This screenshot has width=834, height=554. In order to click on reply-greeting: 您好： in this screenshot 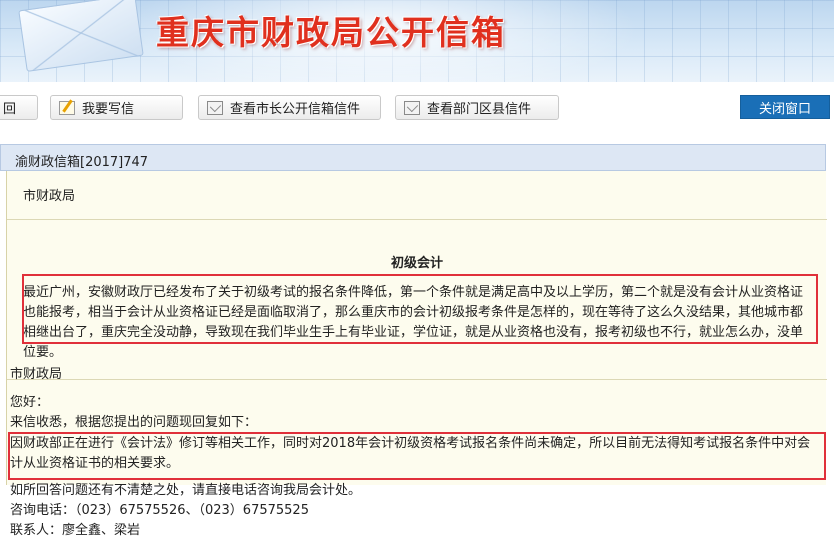, I will do `click(30, 402)`.